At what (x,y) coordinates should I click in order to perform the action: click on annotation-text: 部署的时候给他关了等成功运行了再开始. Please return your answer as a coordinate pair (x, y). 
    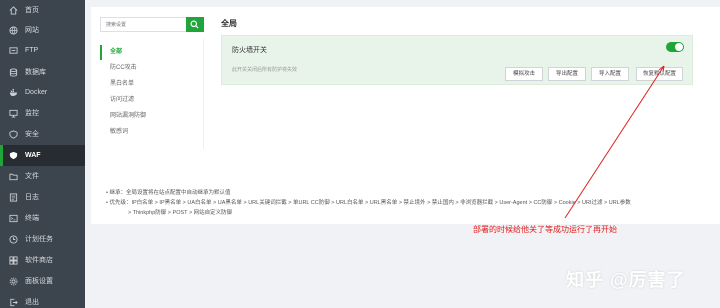
    Looking at the image, I should click on (545, 229).